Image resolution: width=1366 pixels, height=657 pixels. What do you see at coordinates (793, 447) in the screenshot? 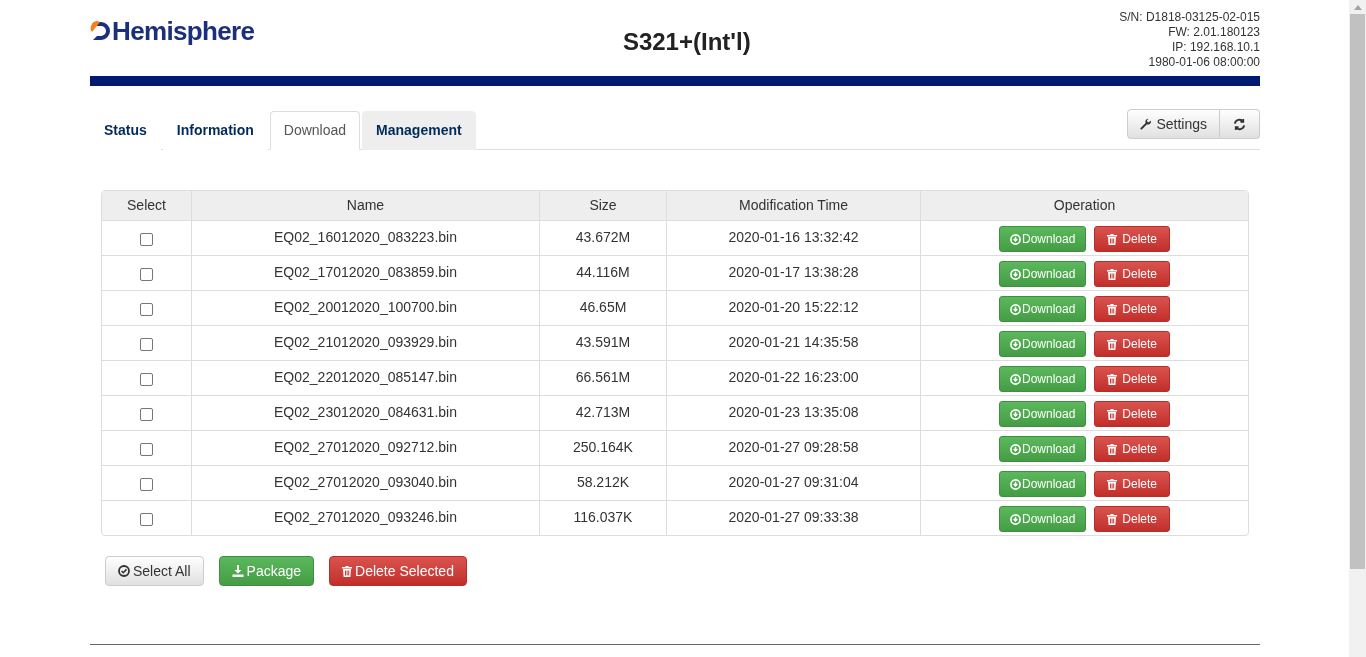
I see `modification-time: 2020-01-27 09:28:58` at bounding box center [793, 447].